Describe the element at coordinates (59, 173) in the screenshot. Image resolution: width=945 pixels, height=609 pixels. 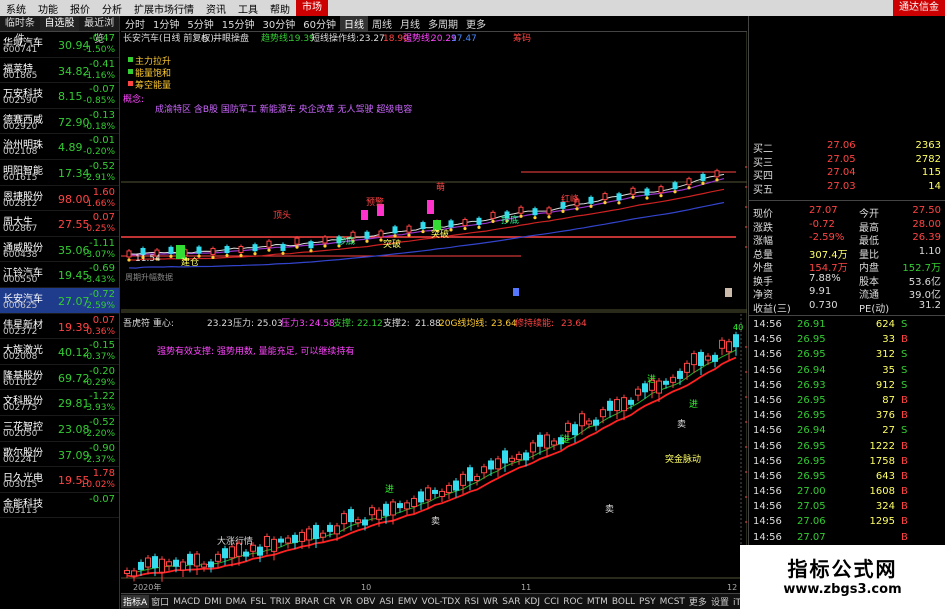
I see `stock-row: 明阳智能 601615 17.34 -0.52 -2.91%` at that location.